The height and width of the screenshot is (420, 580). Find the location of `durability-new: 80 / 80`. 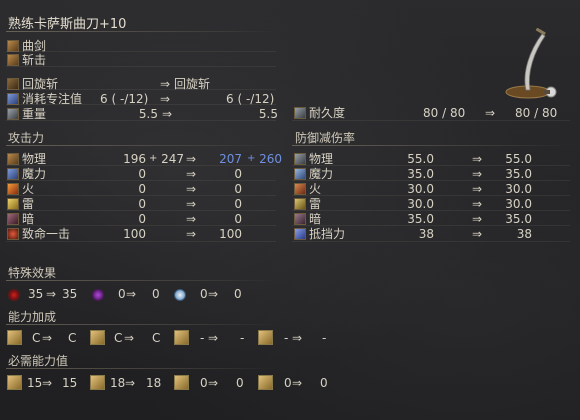

durability-new: 80 / 80 is located at coordinates (536, 113).